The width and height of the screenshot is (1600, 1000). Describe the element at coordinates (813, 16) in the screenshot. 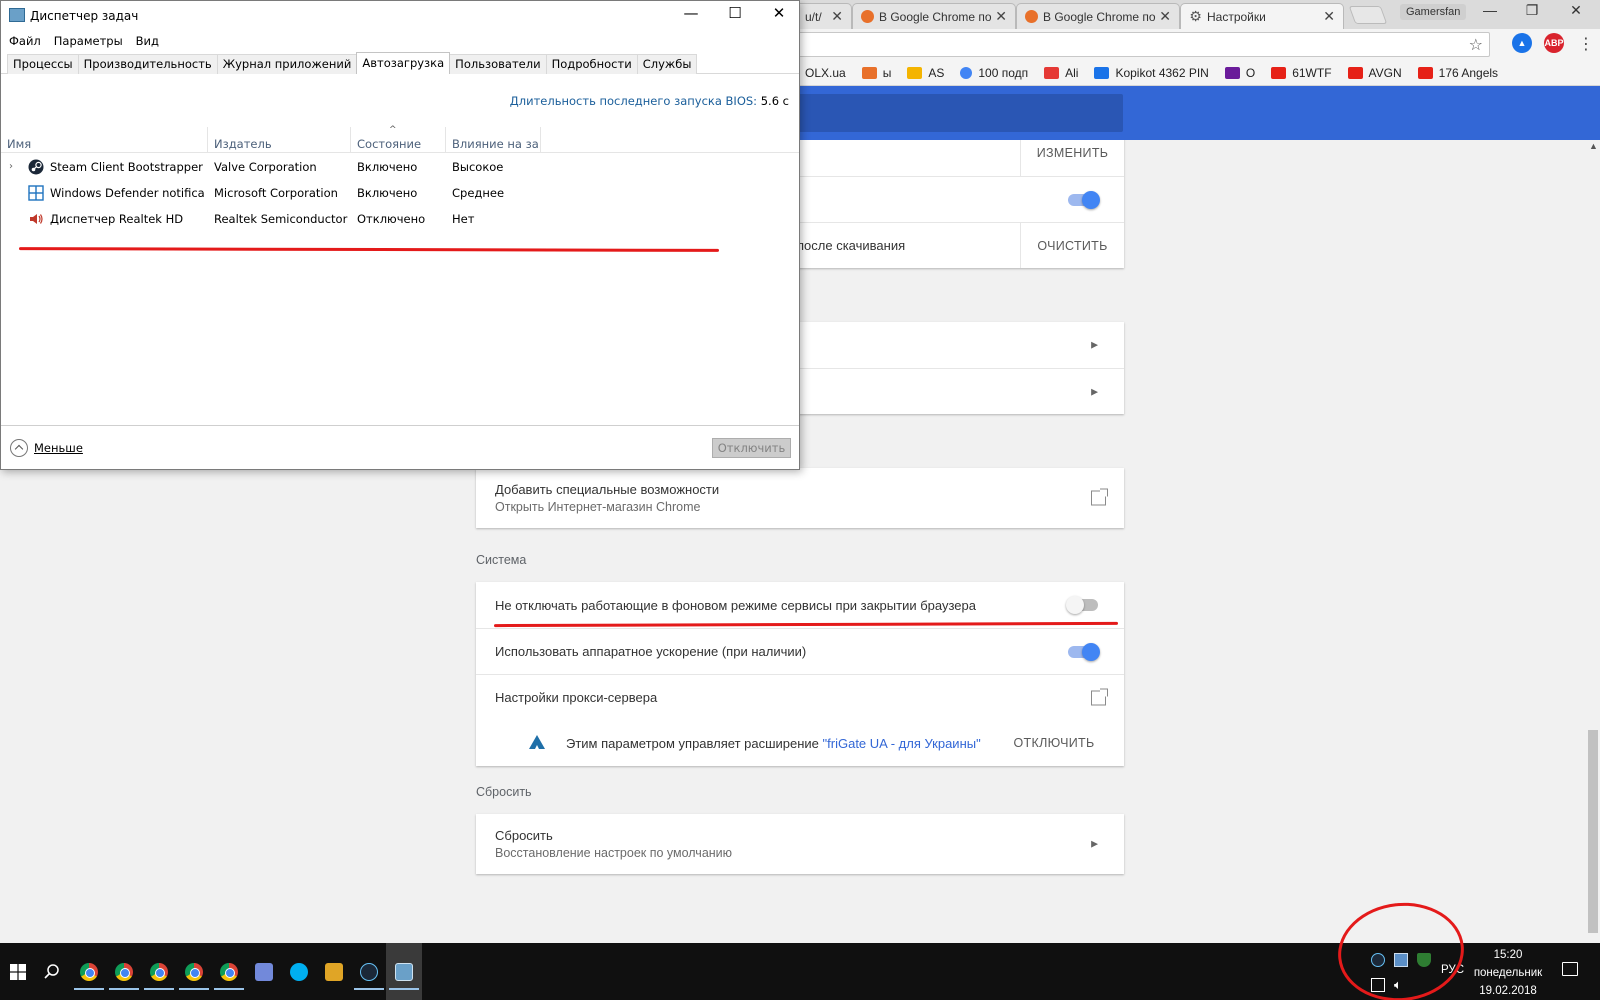

I see `tab-label: u/t/` at that location.